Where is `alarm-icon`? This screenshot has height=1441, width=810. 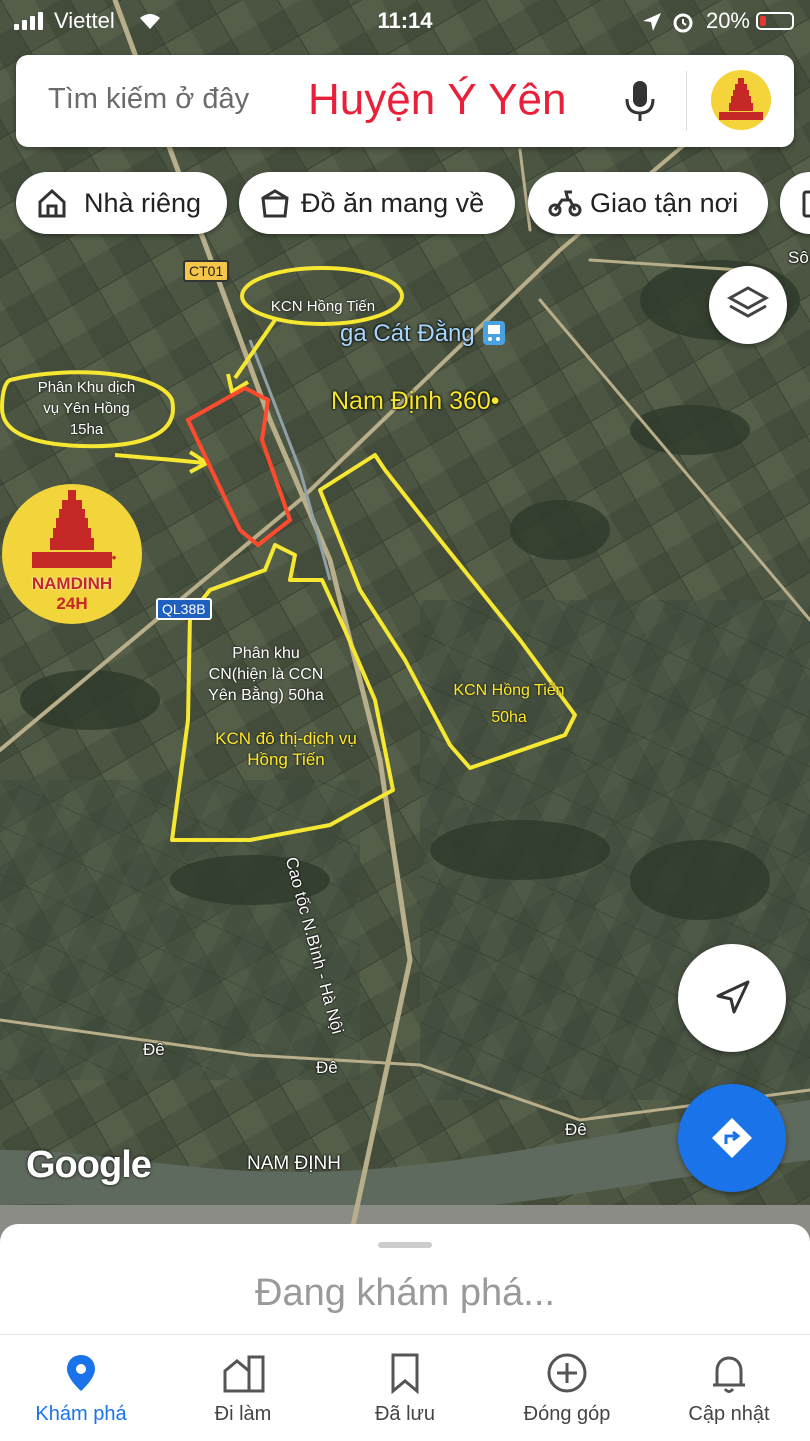
alarm-icon is located at coordinates (683, 23).